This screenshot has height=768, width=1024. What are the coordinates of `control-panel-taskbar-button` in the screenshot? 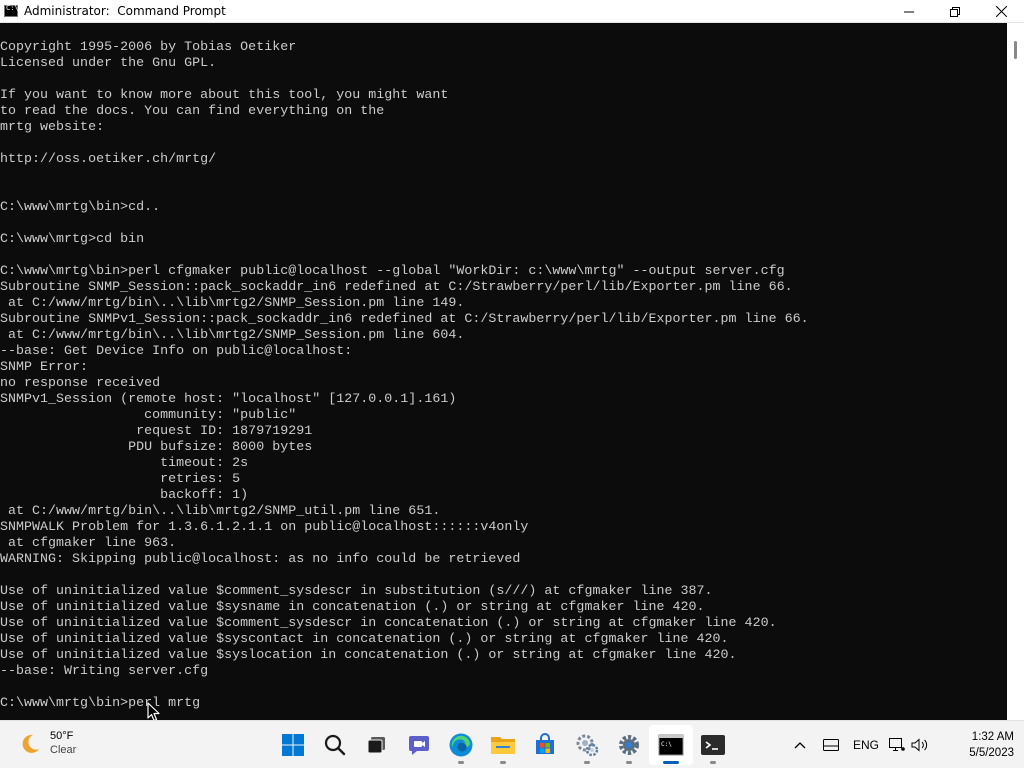 It's located at (587, 745).